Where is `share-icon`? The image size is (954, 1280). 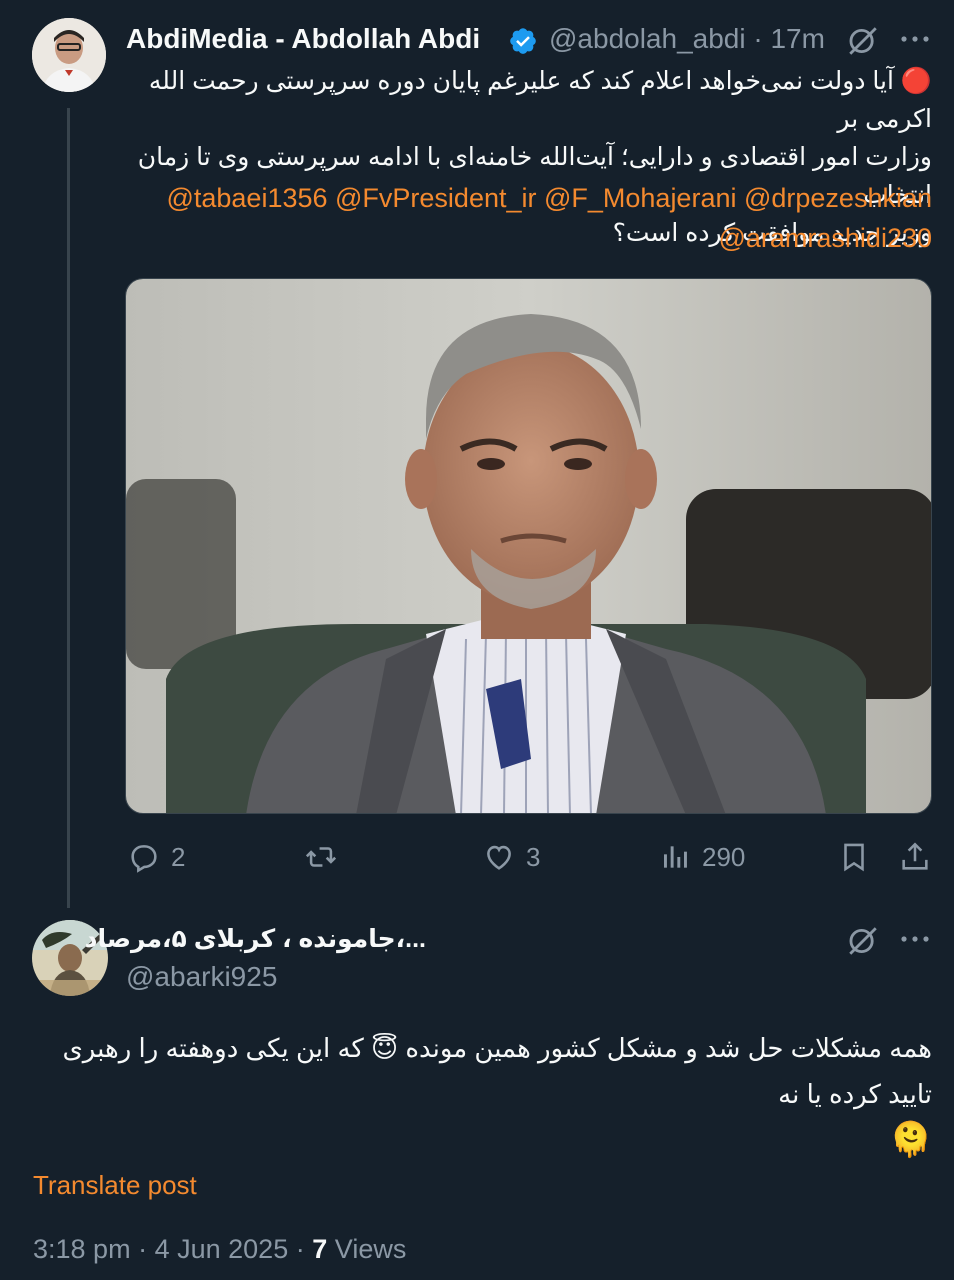
share-icon is located at coordinates (915, 857).